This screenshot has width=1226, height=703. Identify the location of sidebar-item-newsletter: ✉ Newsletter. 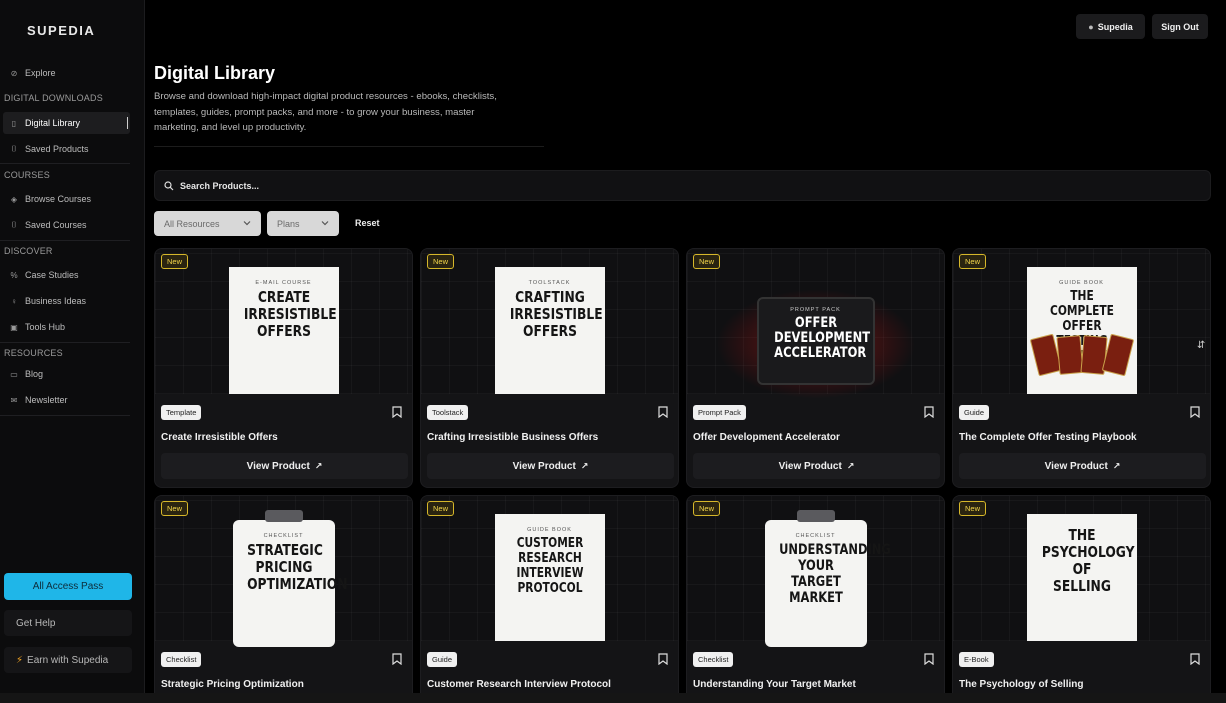
(66, 400).